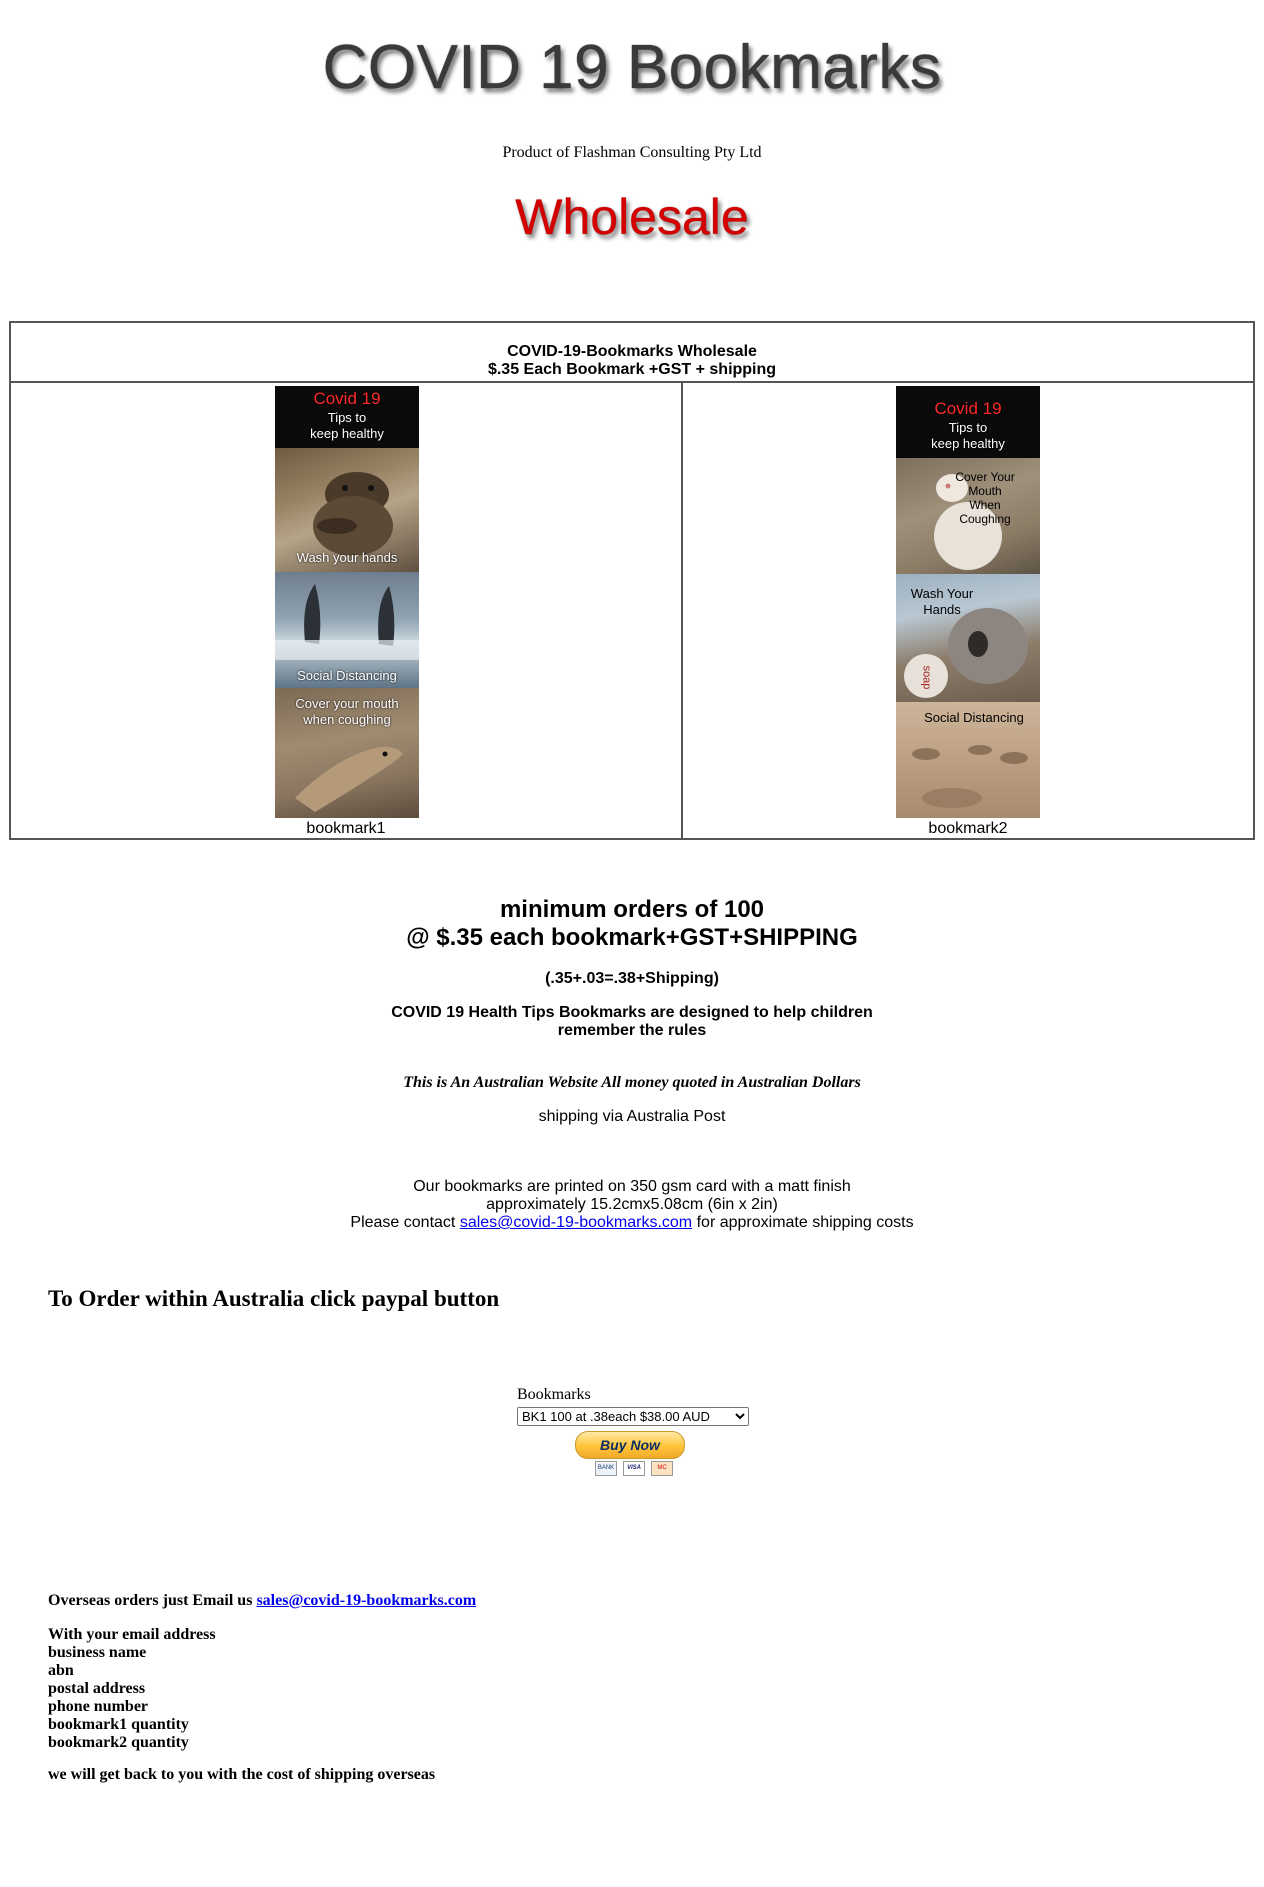  What do you see at coordinates (985, 477) in the screenshot?
I see `bookmark2-cover-text-1: Cover Your` at bounding box center [985, 477].